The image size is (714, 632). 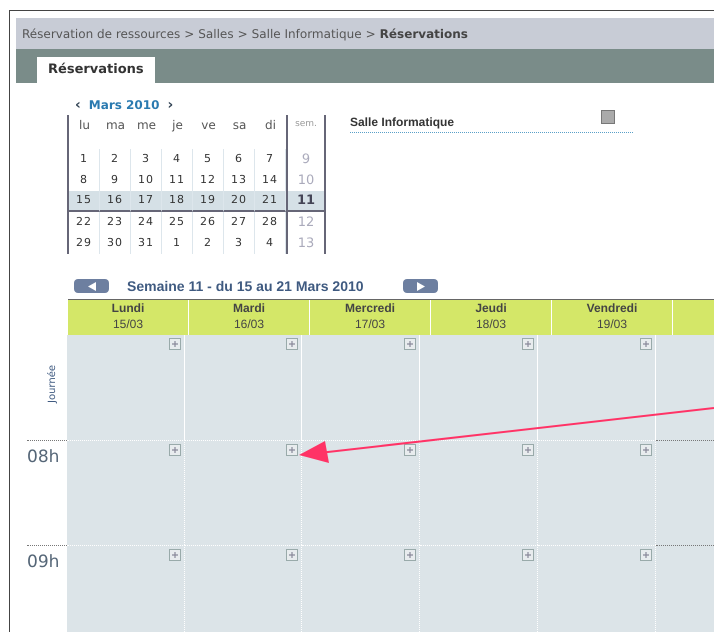 What do you see at coordinates (306, 132) in the screenshot?
I see `week-number-header: sem.` at bounding box center [306, 132].